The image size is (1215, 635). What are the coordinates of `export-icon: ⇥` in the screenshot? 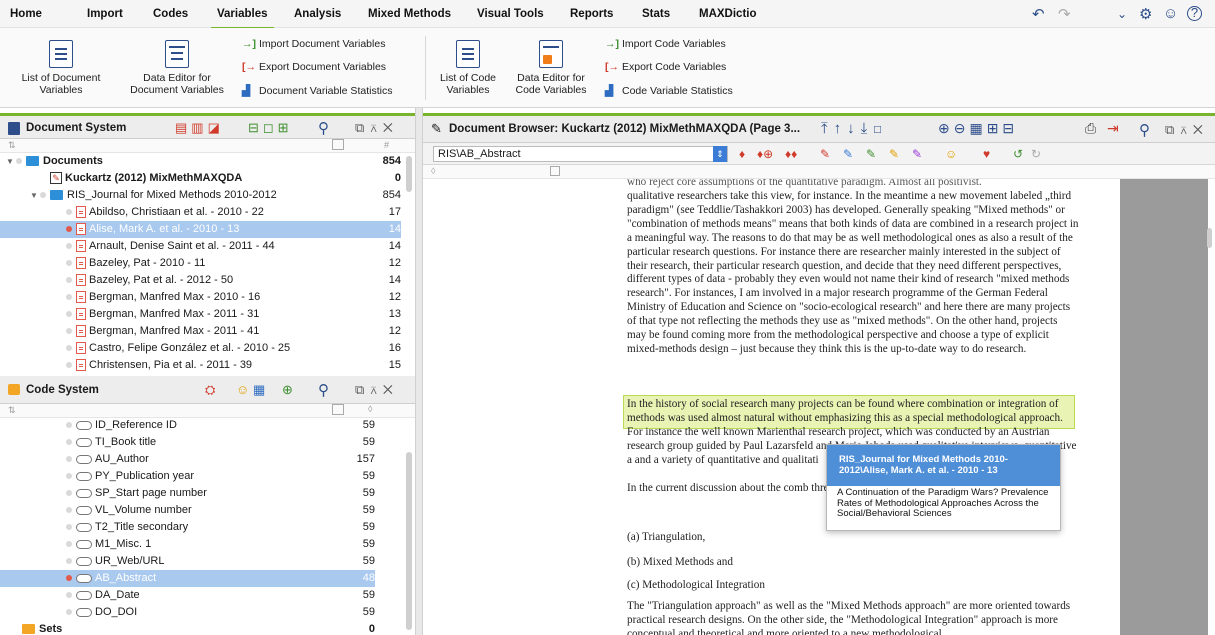 It's located at (1115, 128).